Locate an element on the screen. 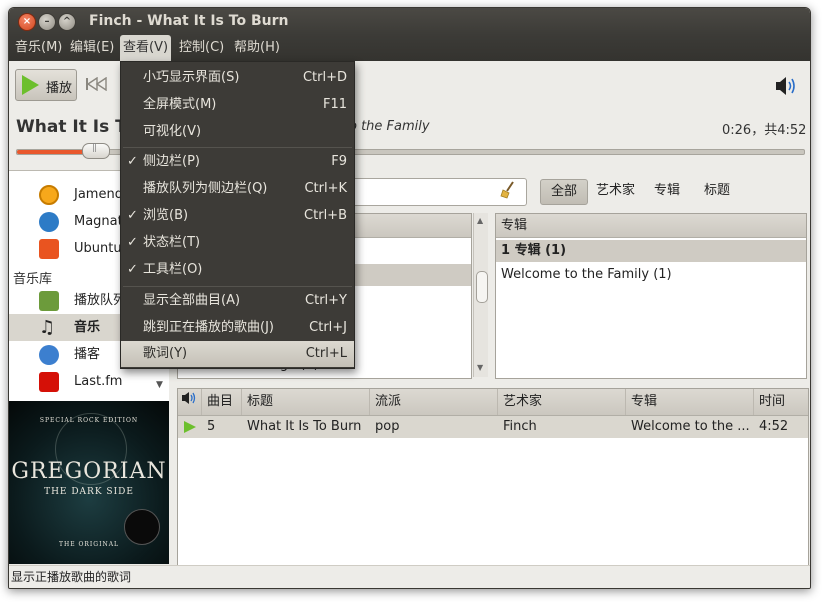 The width and height of the screenshot is (832, 612). menu-item-label: 全屏模式(M) is located at coordinates (180, 104).